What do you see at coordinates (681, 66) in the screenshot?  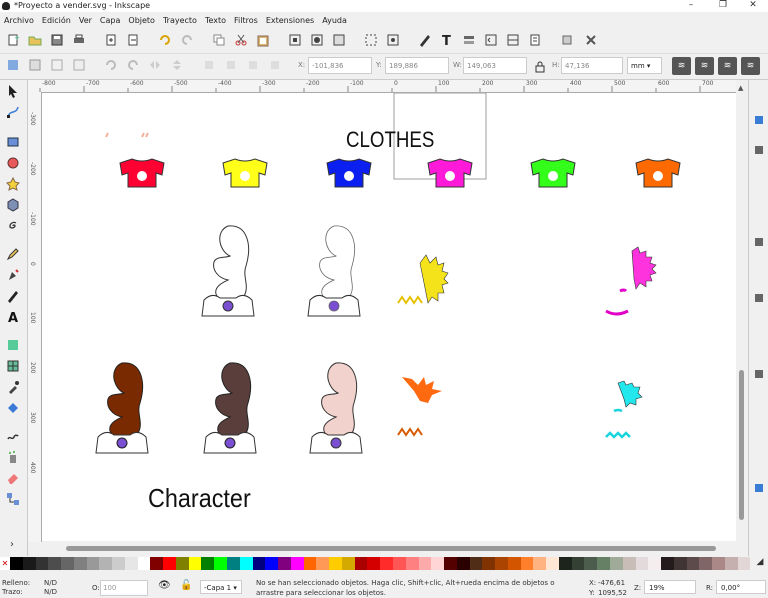 I see `scale-stroke-toggle: ≋` at bounding box center [681, 66].